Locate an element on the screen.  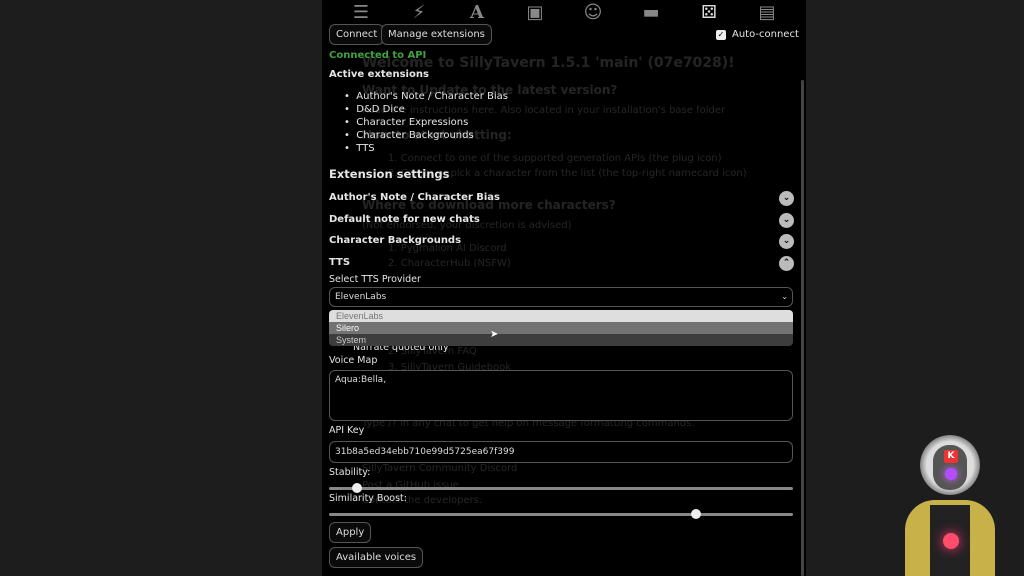
character-avatar: K is located at coordinates (950, 503).